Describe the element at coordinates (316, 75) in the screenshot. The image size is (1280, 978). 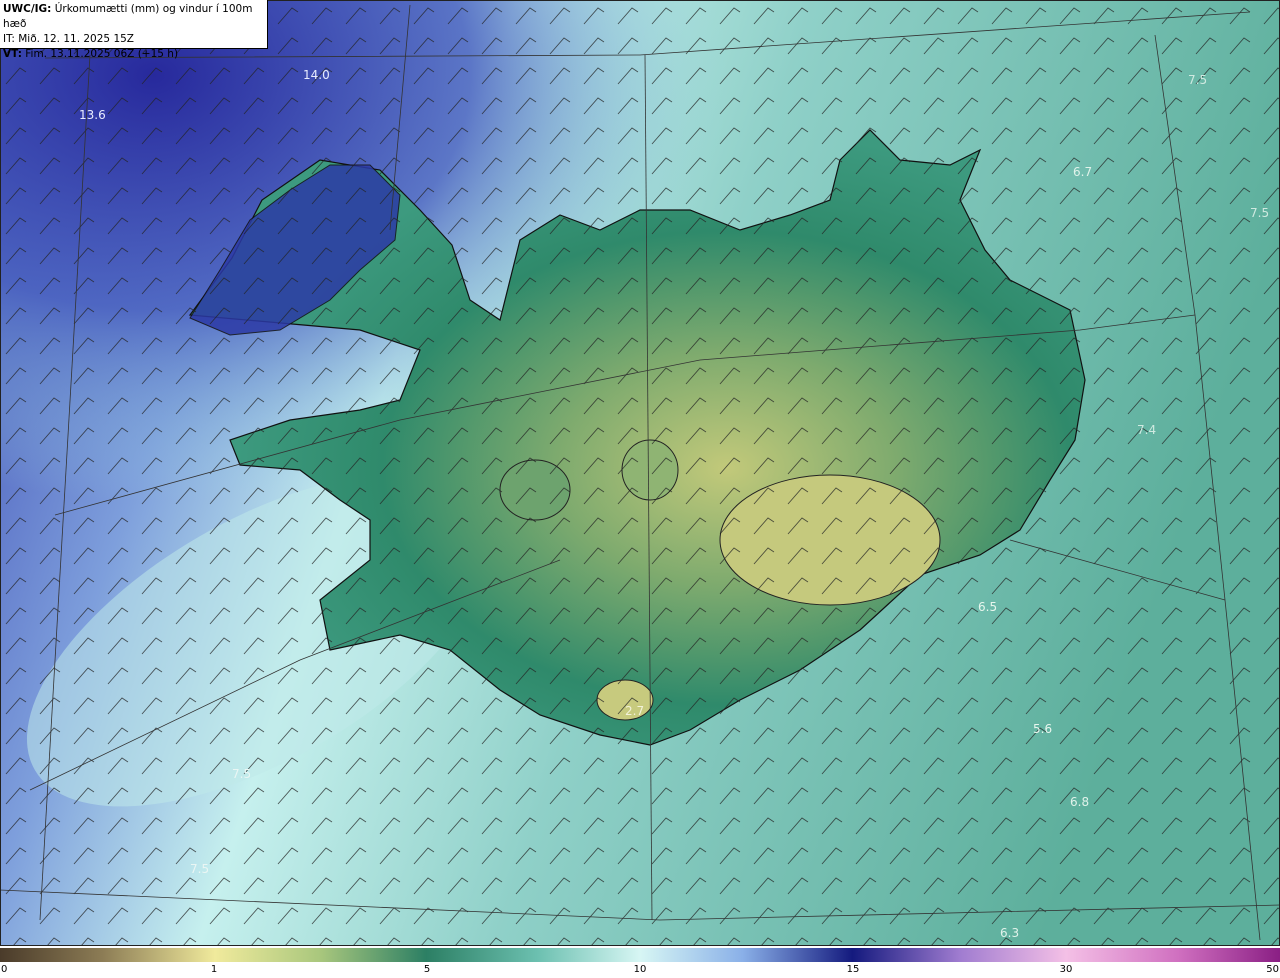
I see `value-label: 14.0` at that location.